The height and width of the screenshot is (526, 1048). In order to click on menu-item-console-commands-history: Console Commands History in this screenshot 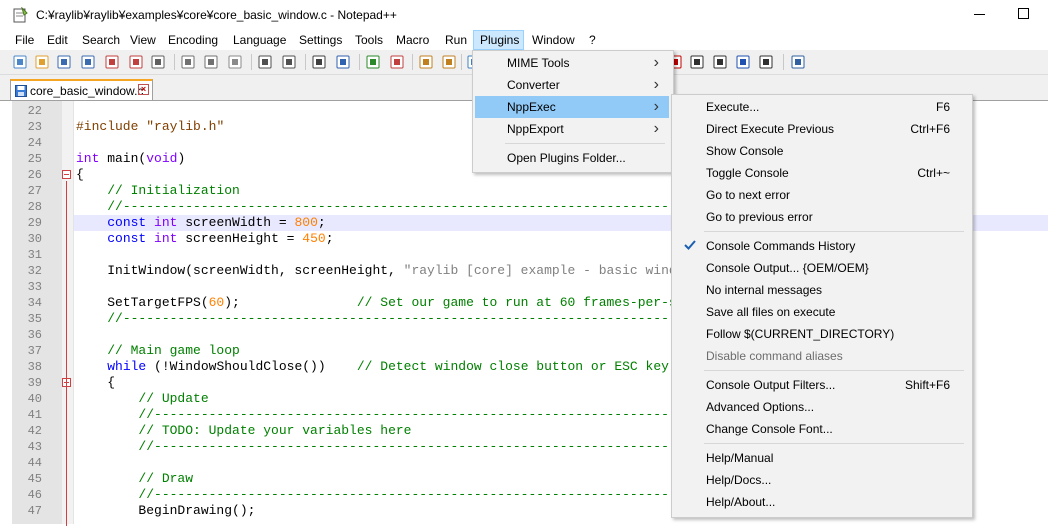, I will do `click(821, 246)`.